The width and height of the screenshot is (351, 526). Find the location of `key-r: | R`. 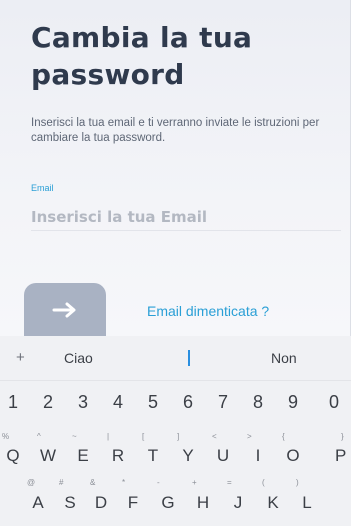

key-r: | R is located at coordinates (118, 450).